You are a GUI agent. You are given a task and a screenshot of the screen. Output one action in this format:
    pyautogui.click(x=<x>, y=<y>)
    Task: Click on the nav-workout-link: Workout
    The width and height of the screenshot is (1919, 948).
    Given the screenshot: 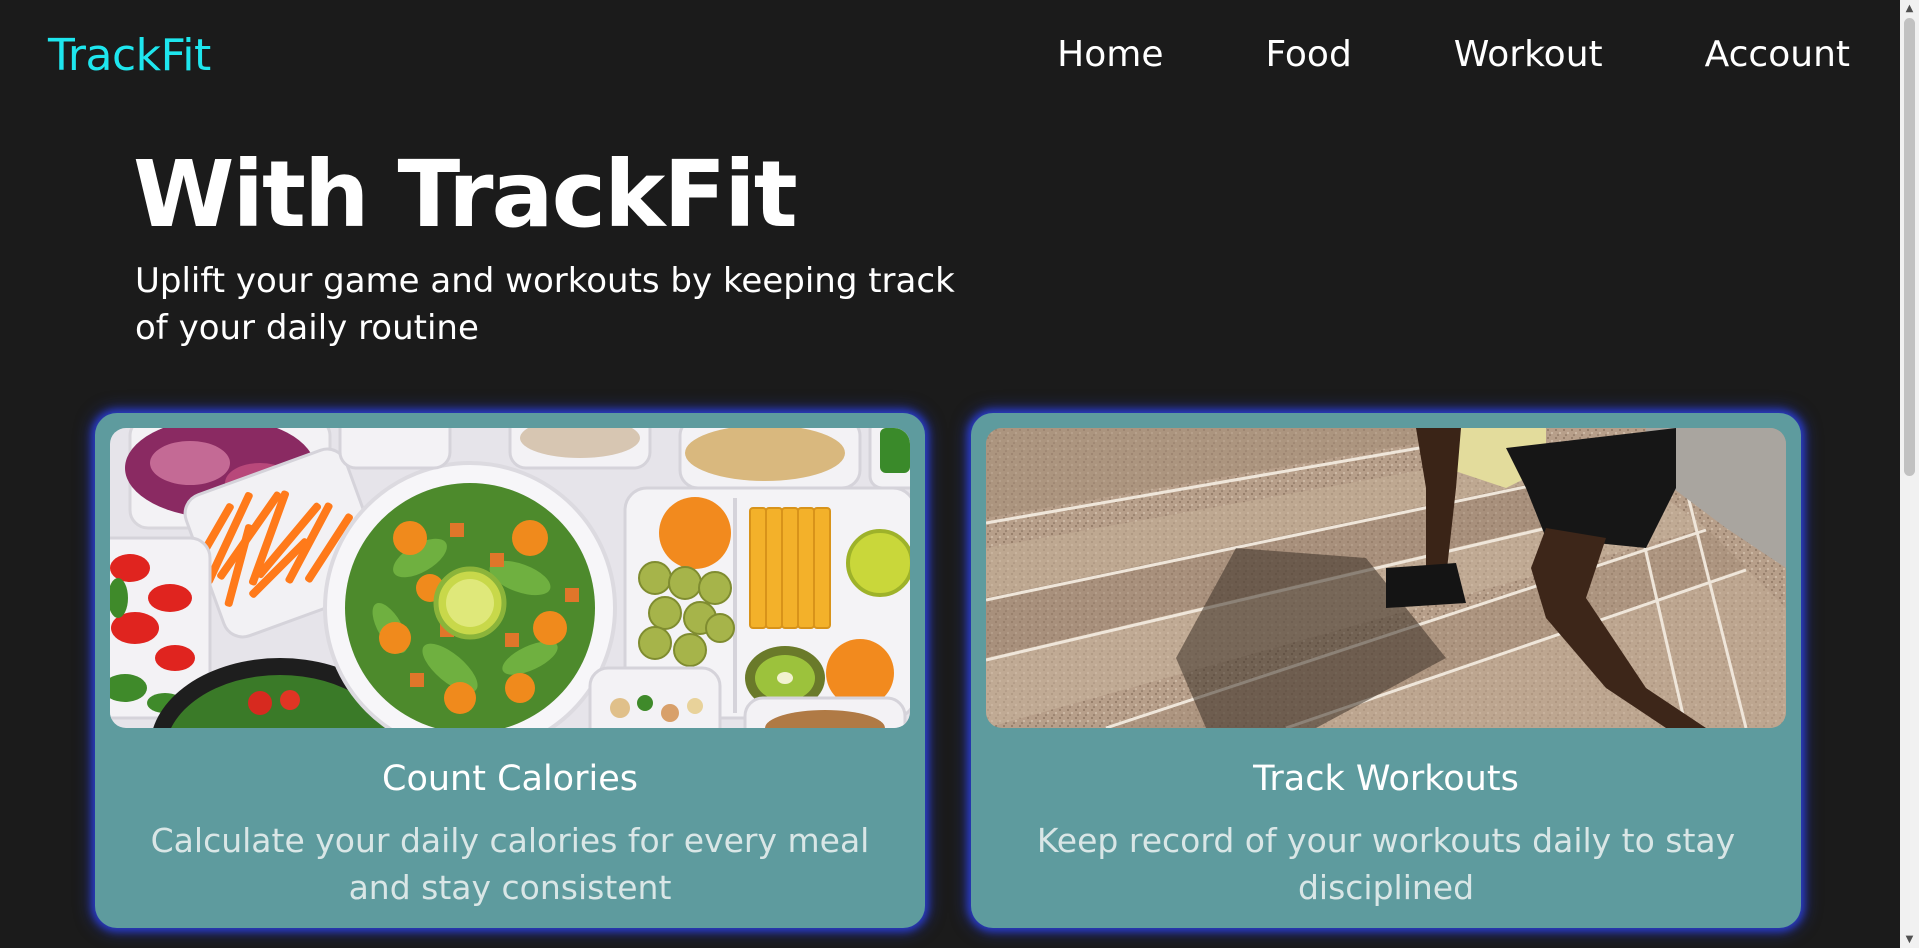 What is the action you would take?
    pyautogui.click(x=1528, y=54)
    